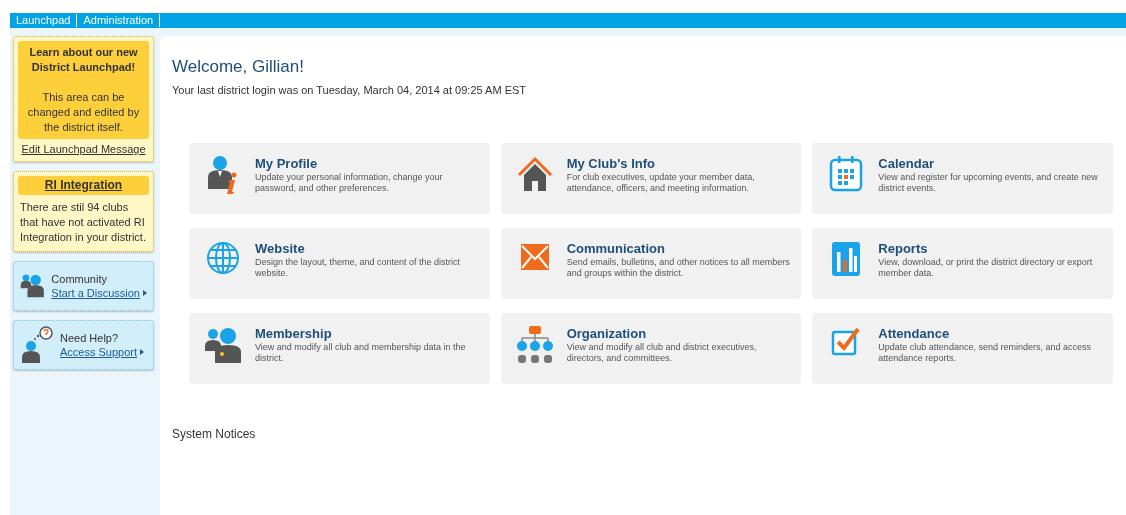 Image resolution: width=1126 pixels, height=515 pixels. What do you see at coordinates (985, 353) in the screenshot?
I see `tile-description: Update club attendance, send reminders, and access attendance reports.` at bounding box center [985, 353].